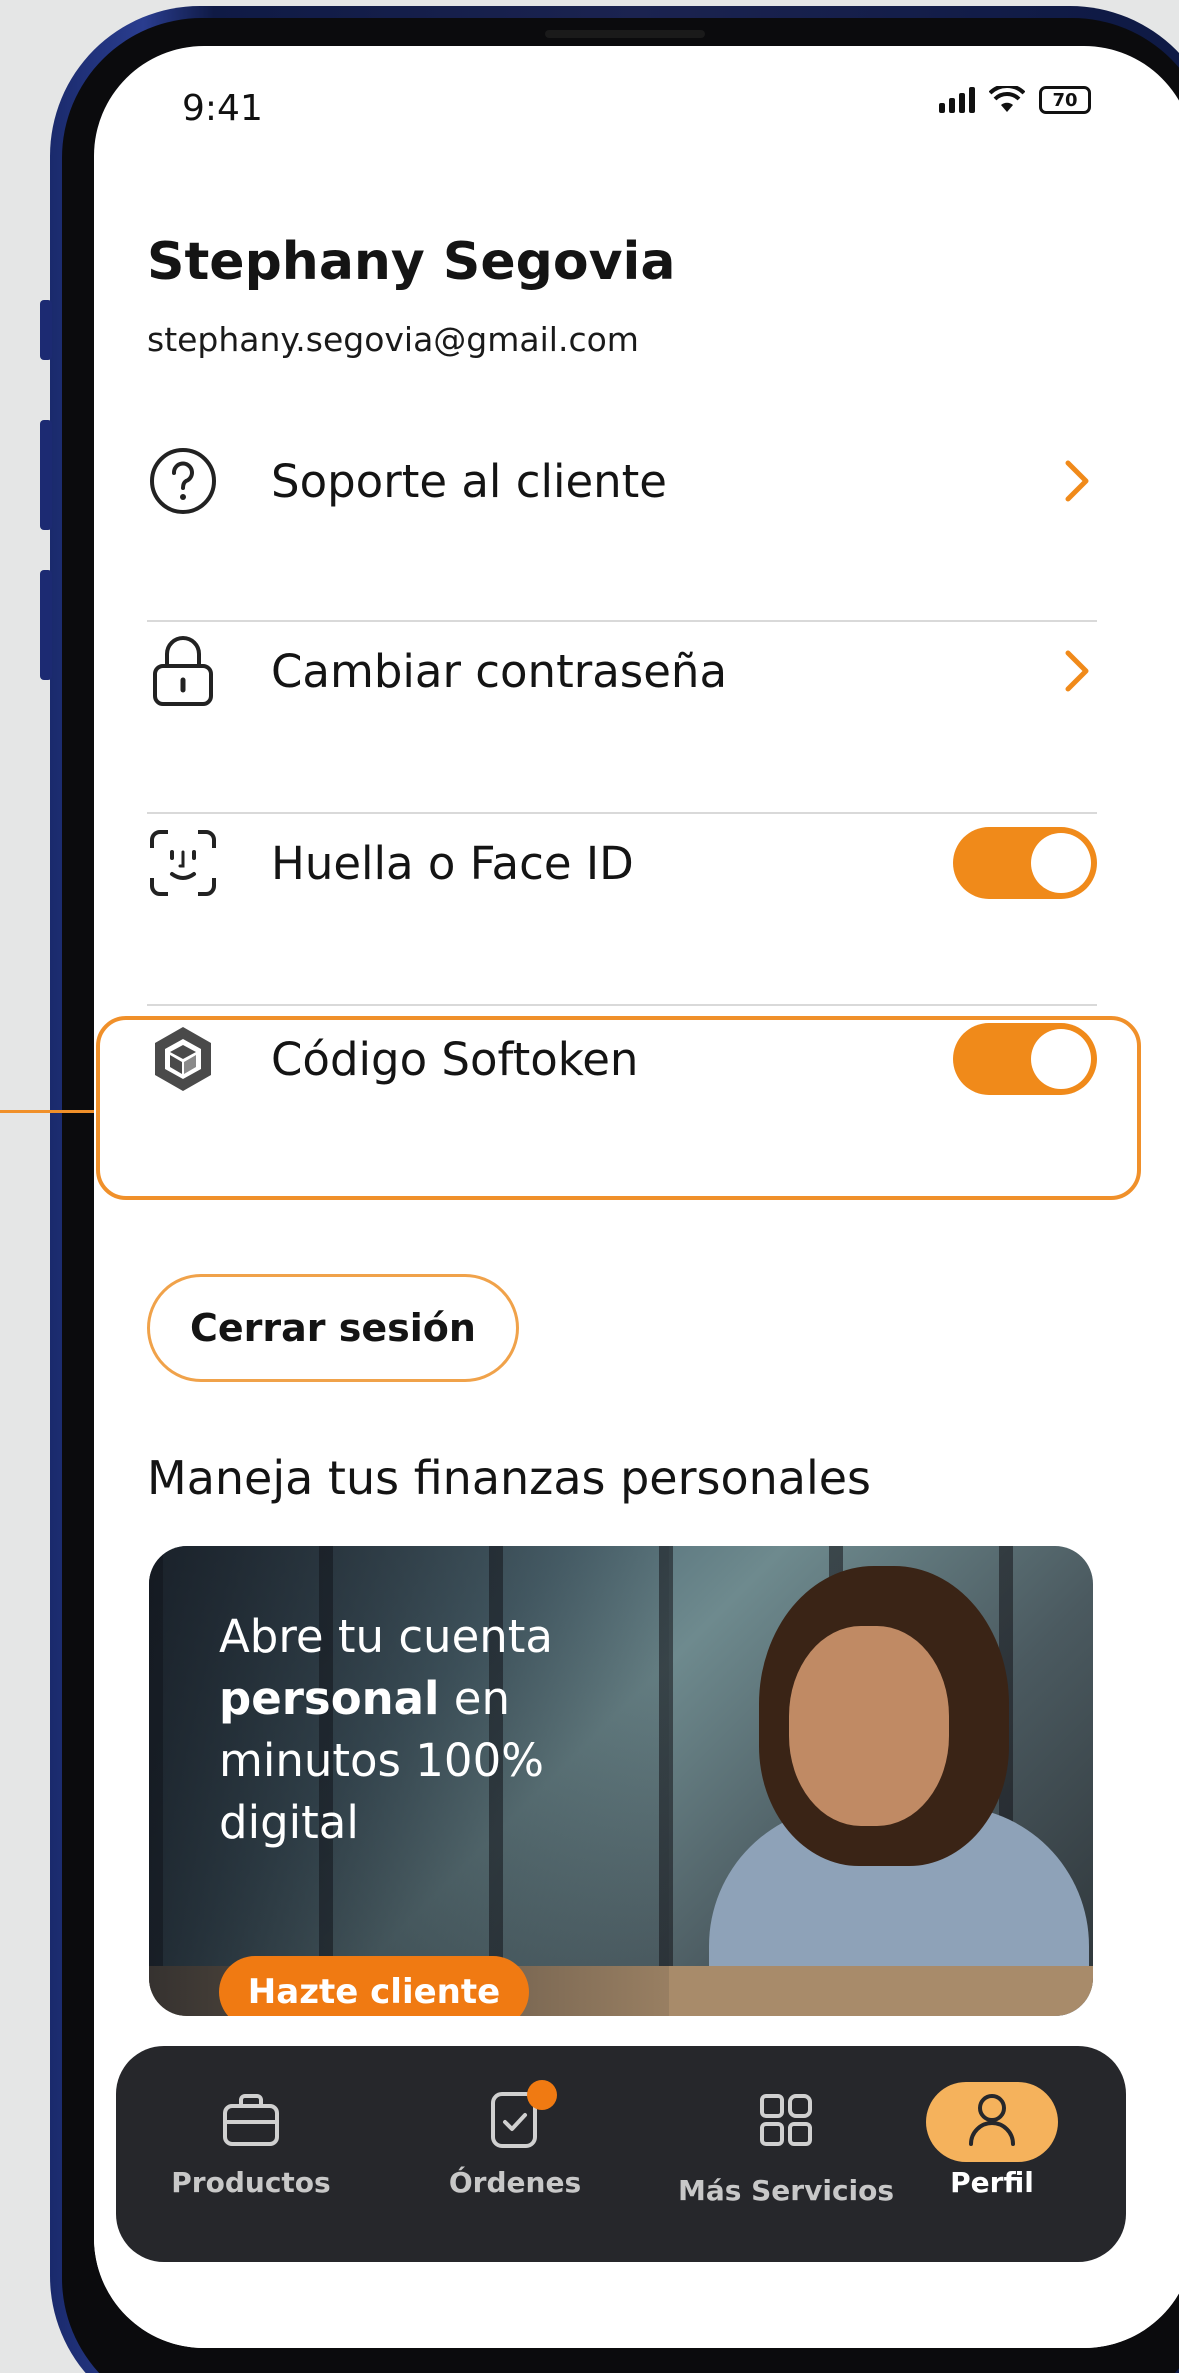 This screenshot has width=1179, height=2373. What do you see at coordinates (515, 2154) in the screenshot?
I see `nav-item-ordenes: Órdenes` at bounding box center [515, 2154].